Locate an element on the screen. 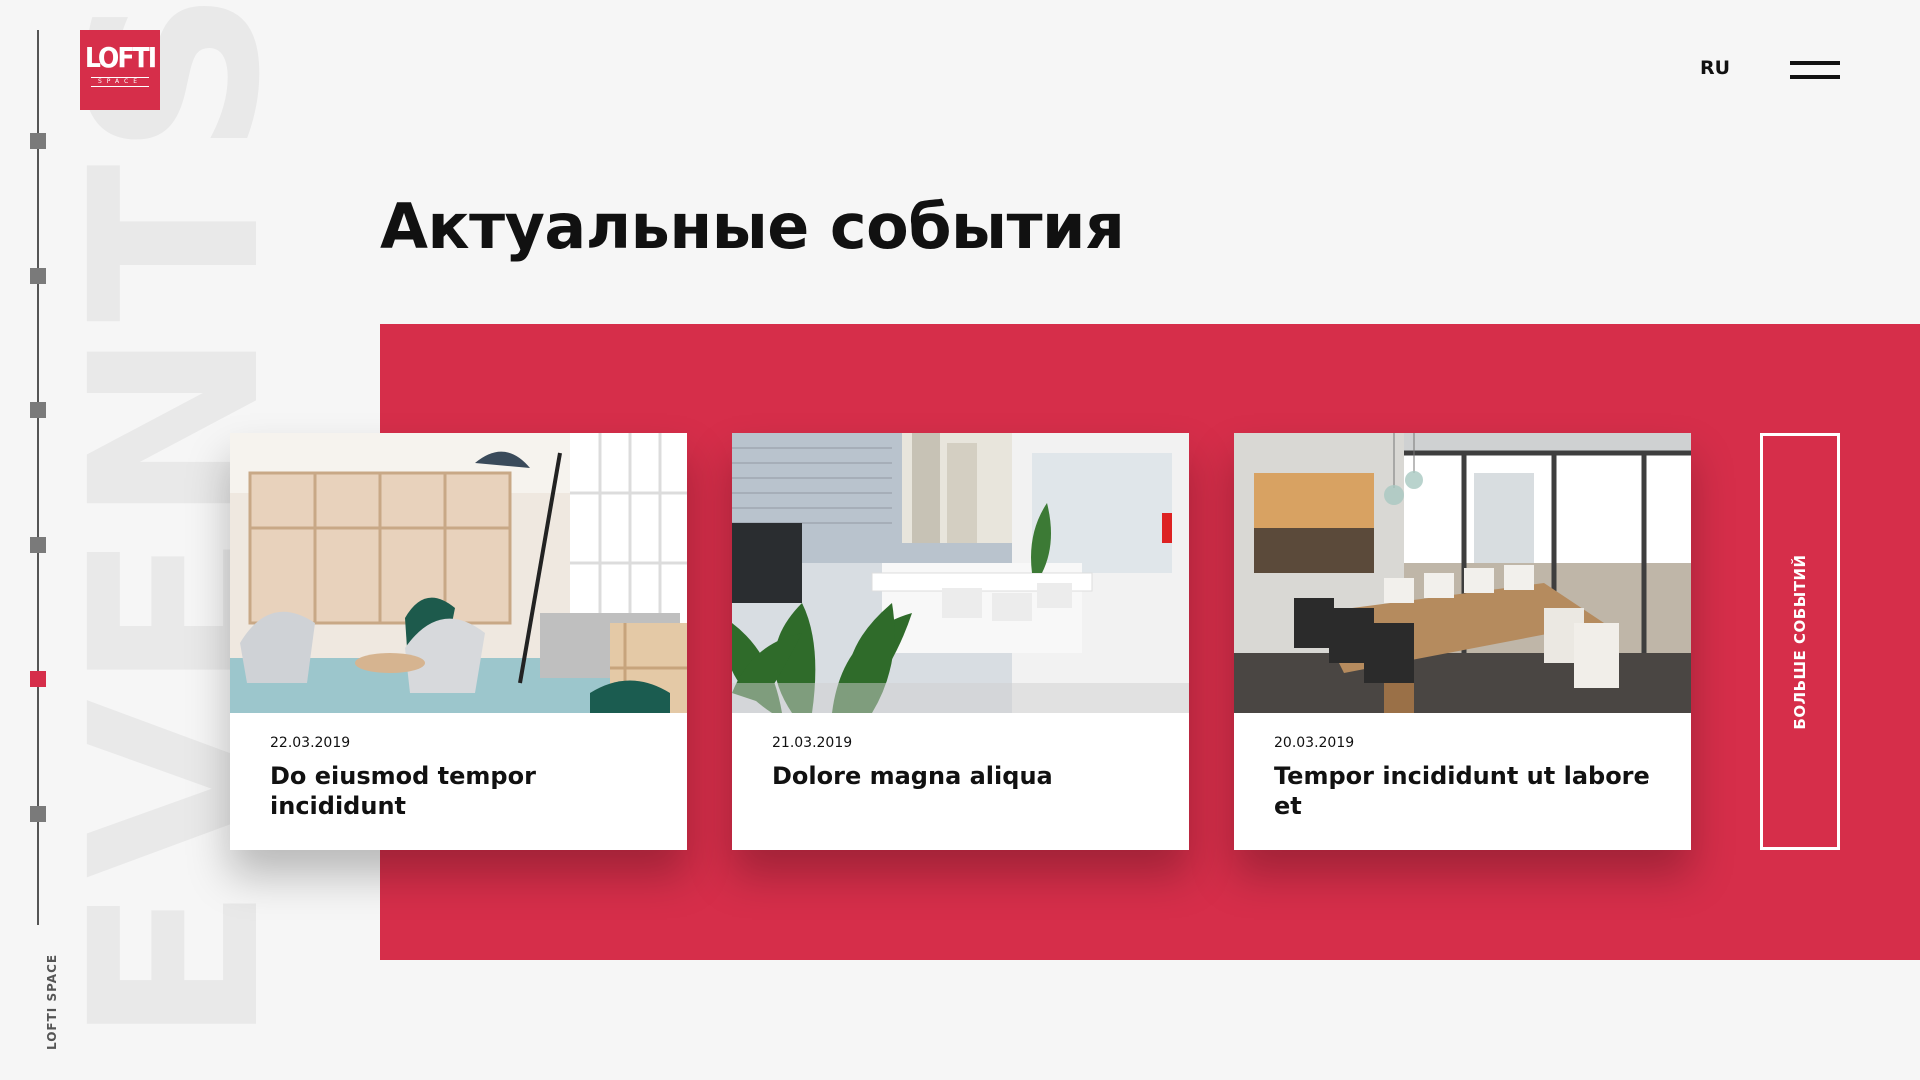 The width and height of the screenshot is (1920, 1080). event-date: 22.03.2019 is located at coordinates (310, 743).